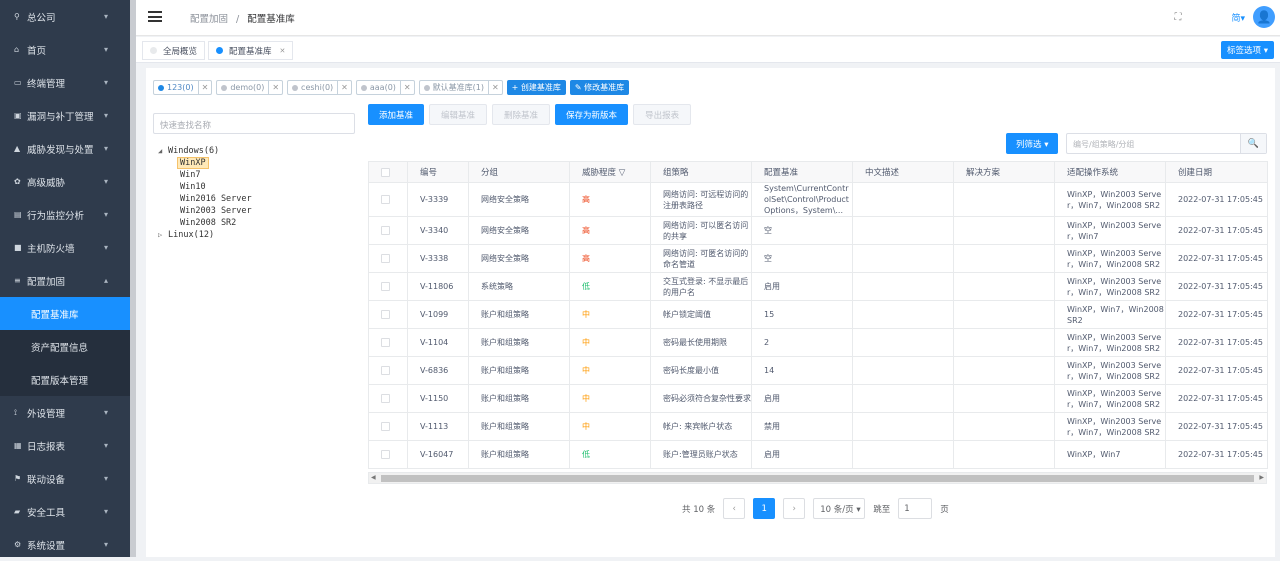  I want to click on baseline-chip: 默认基准库(1) ✕, so click(460, 87).